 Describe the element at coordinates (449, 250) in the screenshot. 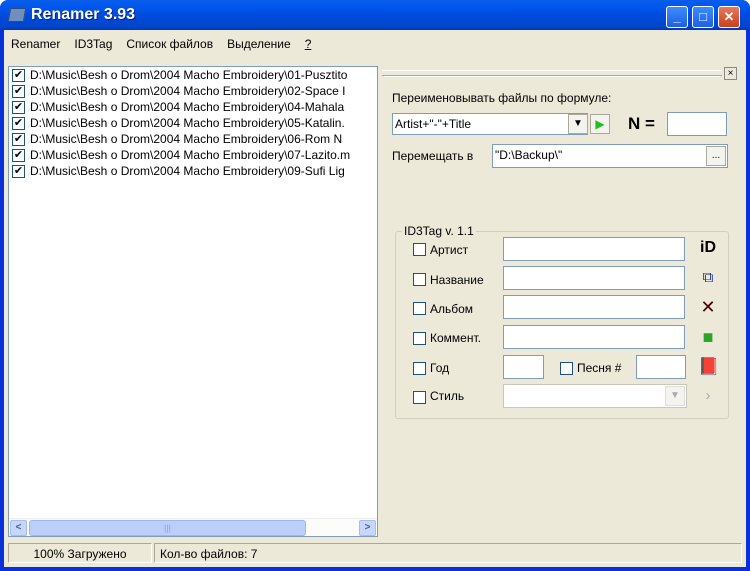

I see `artist-label: Артист` at that location.